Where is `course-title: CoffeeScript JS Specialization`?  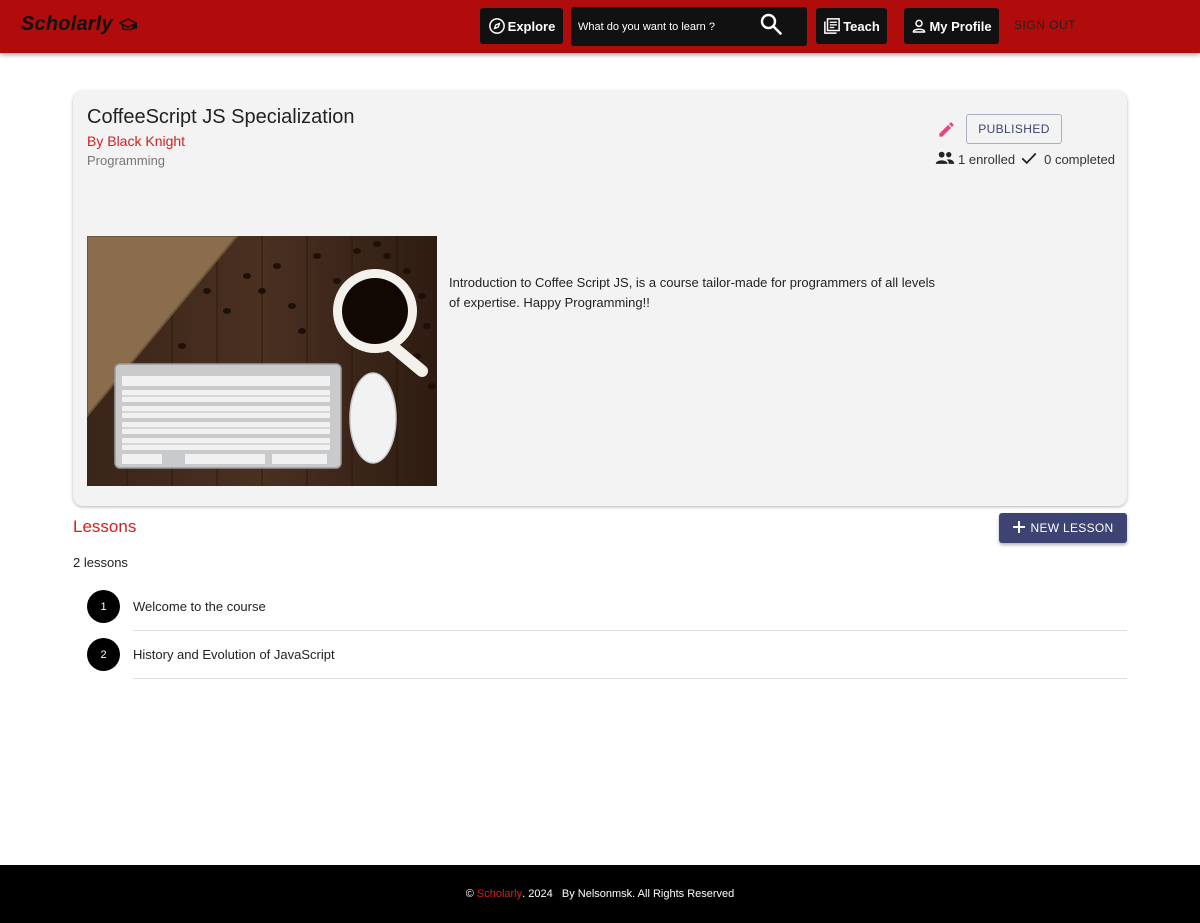 course-title: CoffeeScript JS Specialization is located at coordinates (221, 117).